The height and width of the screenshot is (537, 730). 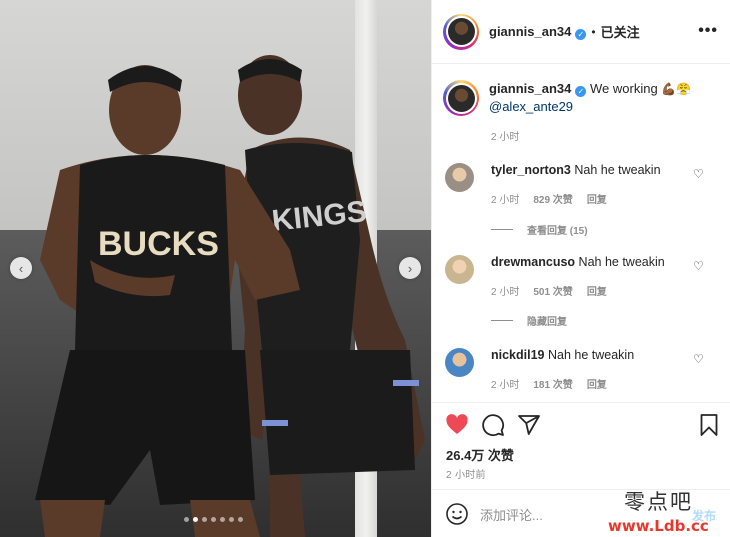 What do you see at coordinates (505, 137) in the screenshot?
I see `caption-timestamp: 2 小时` at bounding box center [505, 137].